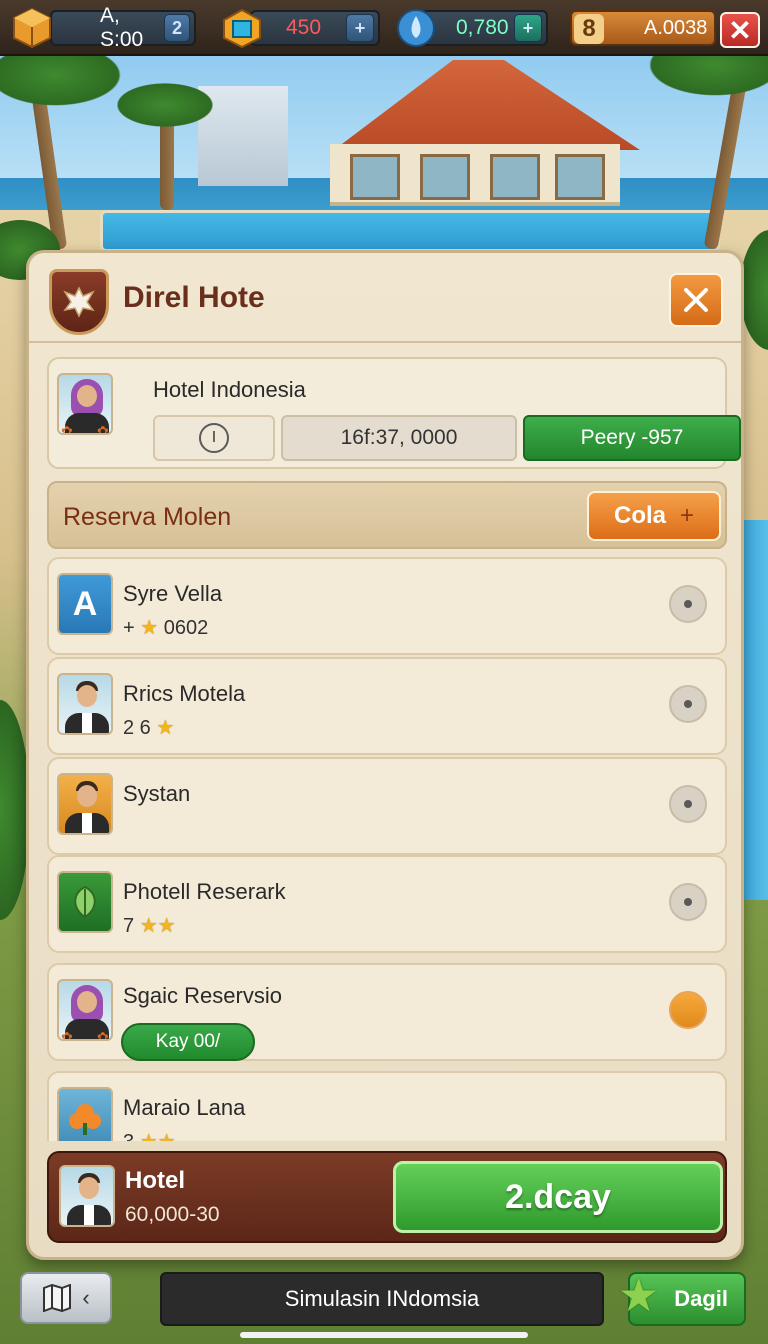 This screenshot has width=768, height=1344. I want to click on top-hud: A, S:00 2 450 + 0,780 + 8 A.0038 ✕, so click(384, 28).